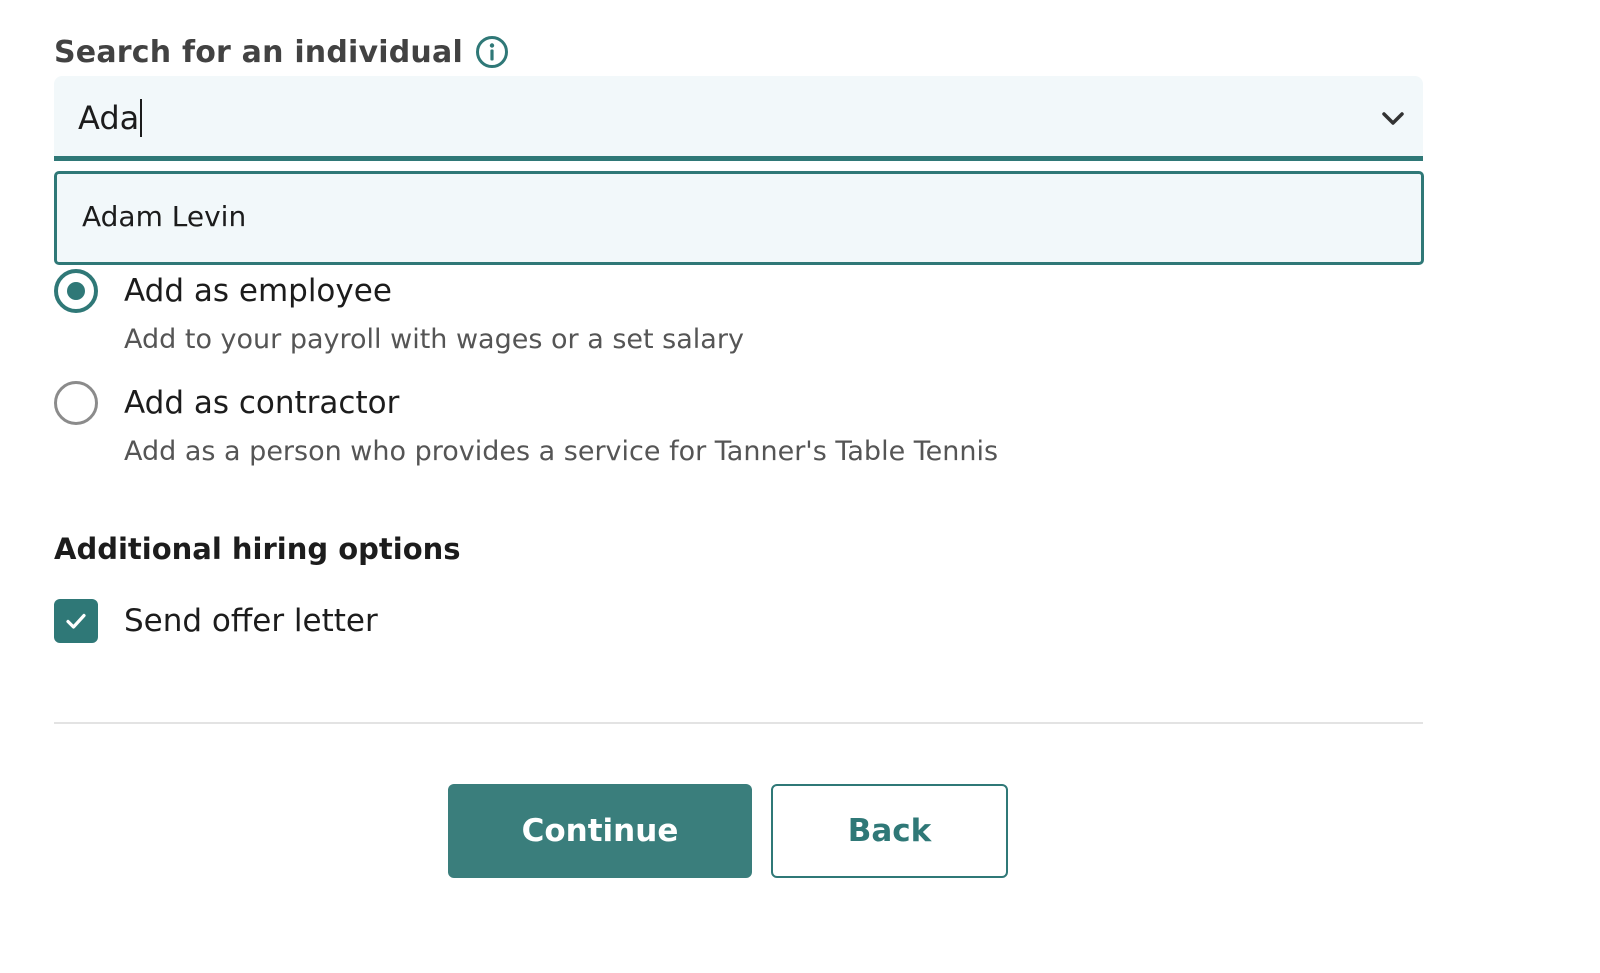  Describe the element at coordinates (141, 118) in the screenshot. I see `text-cursor` at that location.